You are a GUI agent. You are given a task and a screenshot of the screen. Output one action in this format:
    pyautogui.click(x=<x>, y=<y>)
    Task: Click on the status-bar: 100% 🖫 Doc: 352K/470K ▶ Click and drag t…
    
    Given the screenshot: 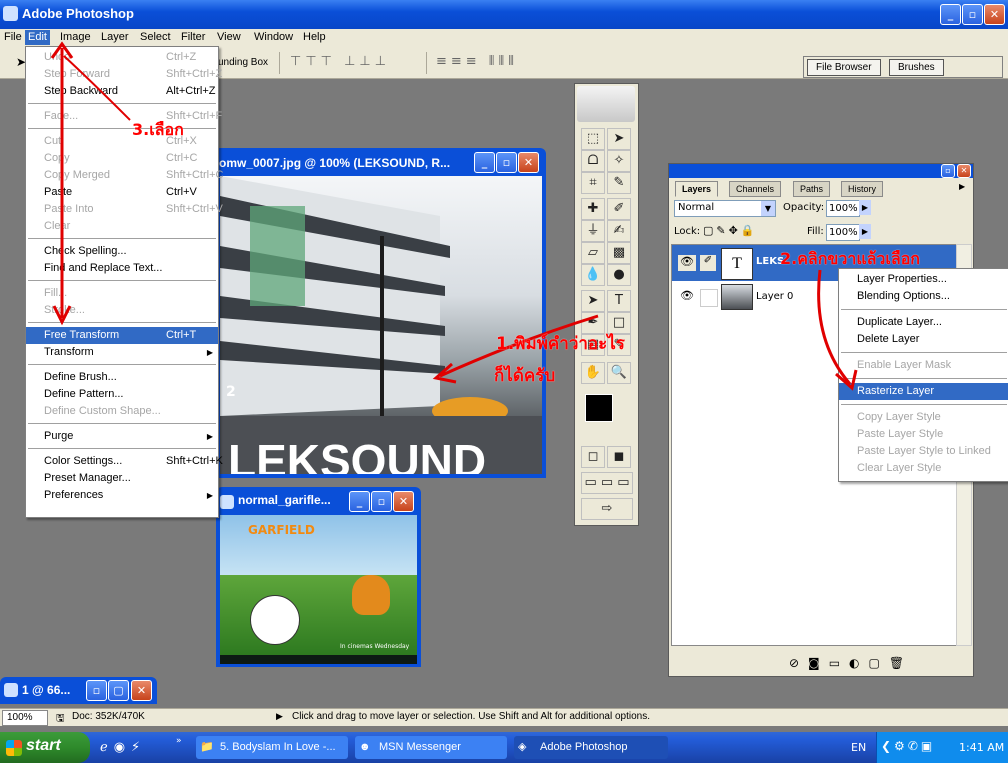 What is the action you would take?
    pyautogui.click(x=504, y=717)
    